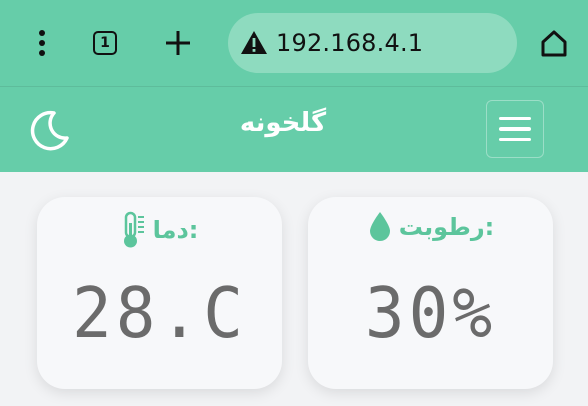 Image resolution: width=588 pixels, height=406 pixels. What do you see at coordinates (283, 123) in the screenshot?
I see `page-title-text: گلخونه` at bounding box center [283, 123].